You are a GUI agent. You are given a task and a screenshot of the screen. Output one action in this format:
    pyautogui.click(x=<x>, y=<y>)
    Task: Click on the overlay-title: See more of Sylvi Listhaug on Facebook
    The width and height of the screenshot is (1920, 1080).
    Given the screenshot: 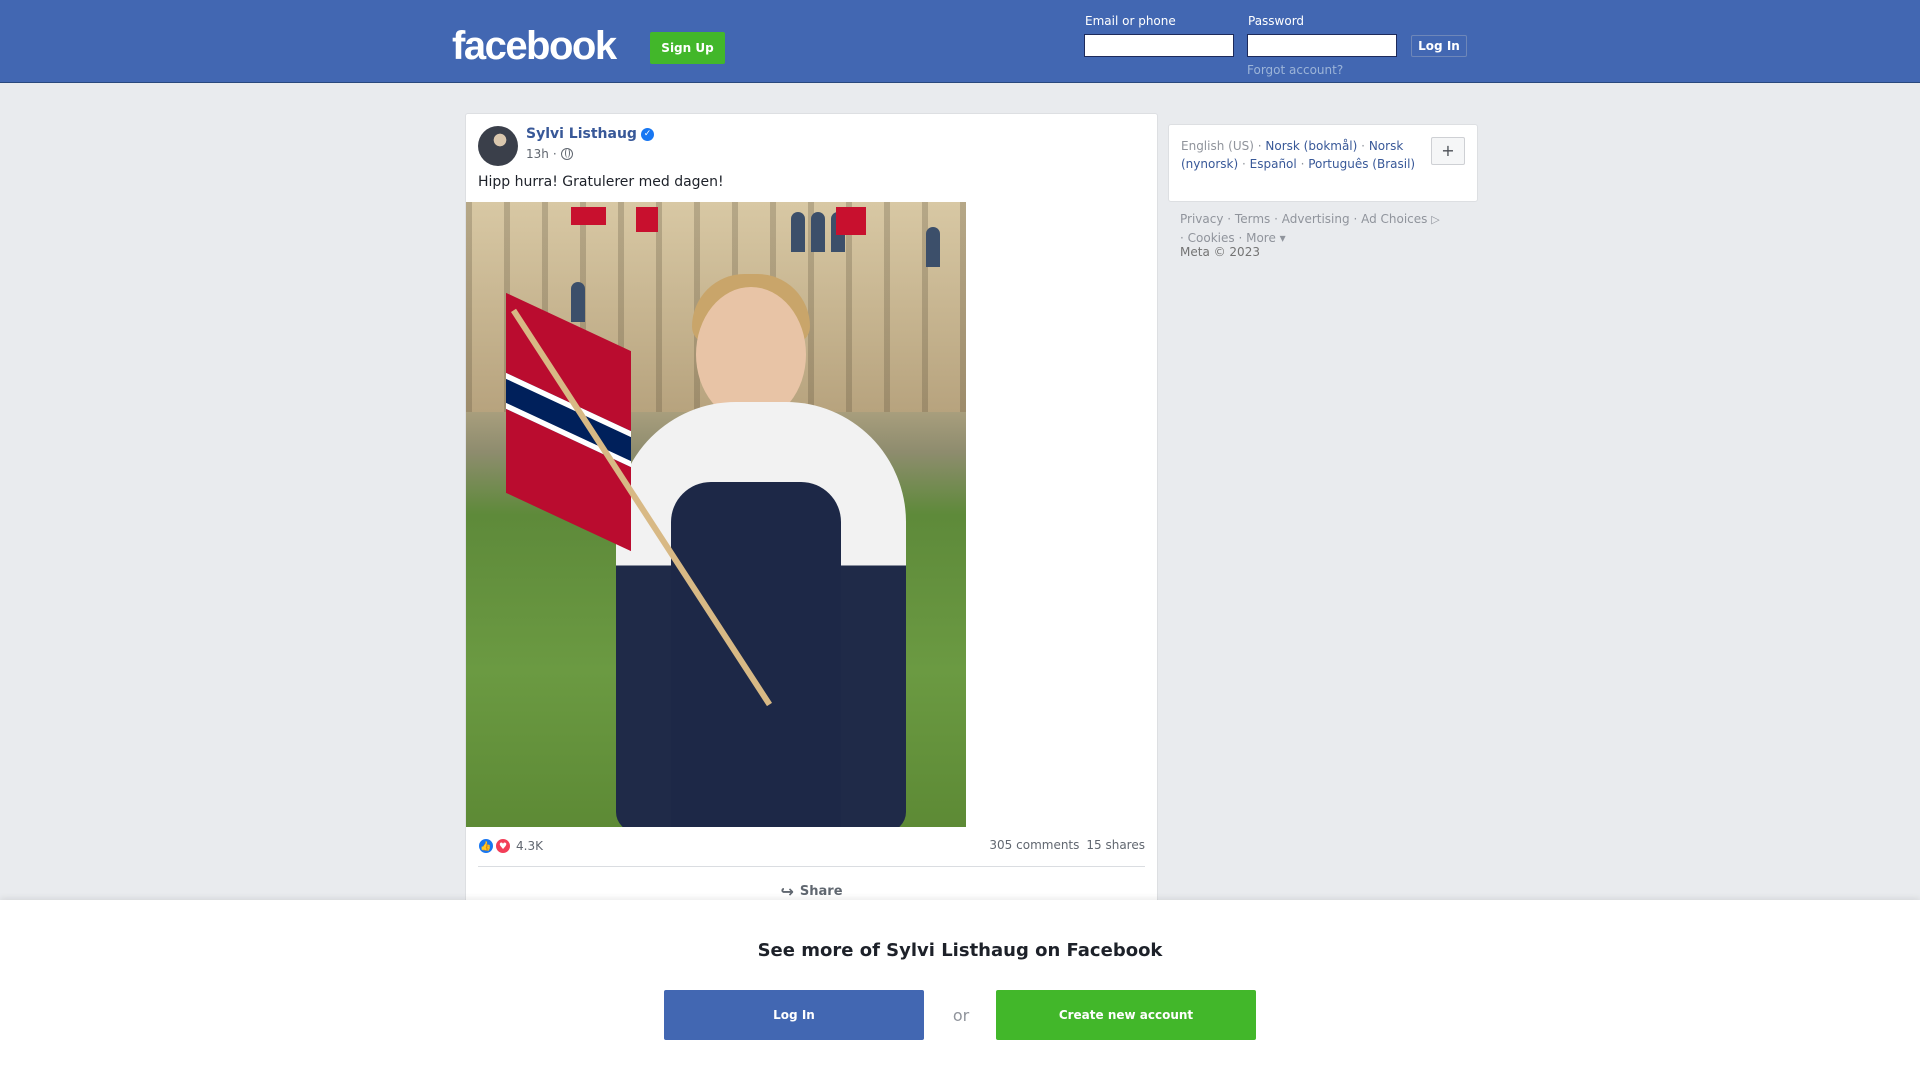 What is the action you would take?
    pyautogui.click(x=960, y=950)
    